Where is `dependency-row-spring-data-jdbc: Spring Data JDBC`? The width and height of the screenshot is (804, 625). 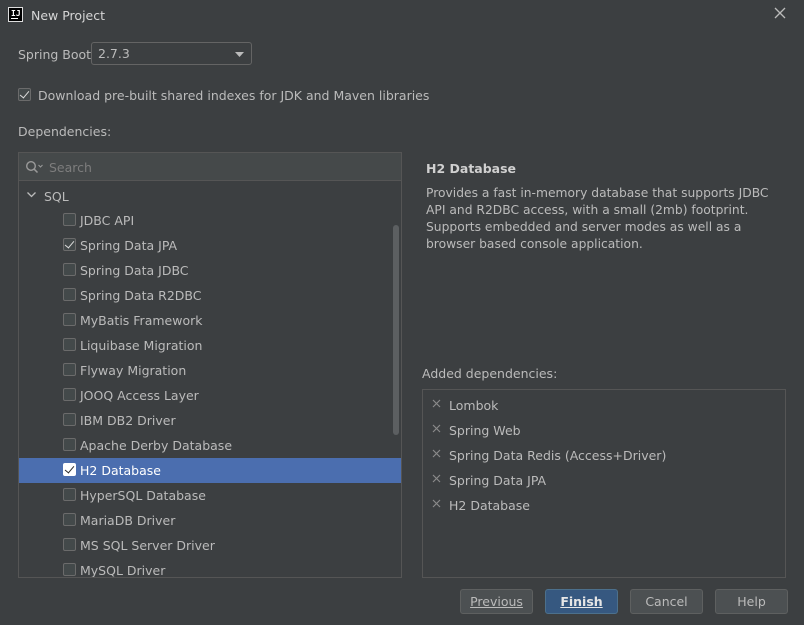 dependency-row-spring-data-jdbc: Spring Data JDBC is located at coordinates (210, 270).